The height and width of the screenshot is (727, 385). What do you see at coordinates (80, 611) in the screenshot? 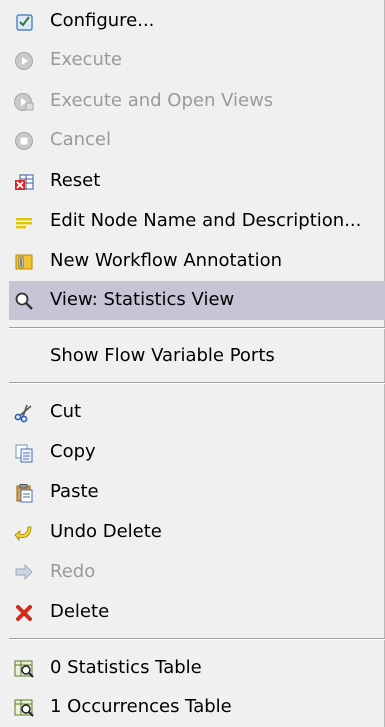
I see `menu-item-label: Delete` at bounding box center [80, 611].